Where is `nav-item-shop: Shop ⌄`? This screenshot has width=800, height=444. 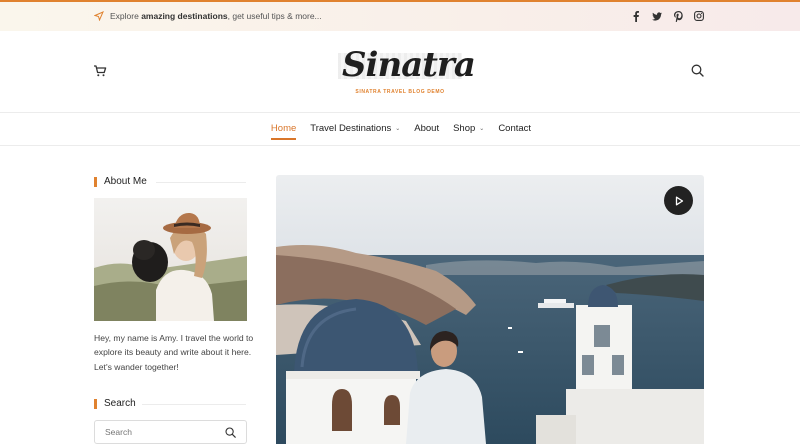
nav-item-shop: Shop ⌄ is located at coordinates (468, 128).